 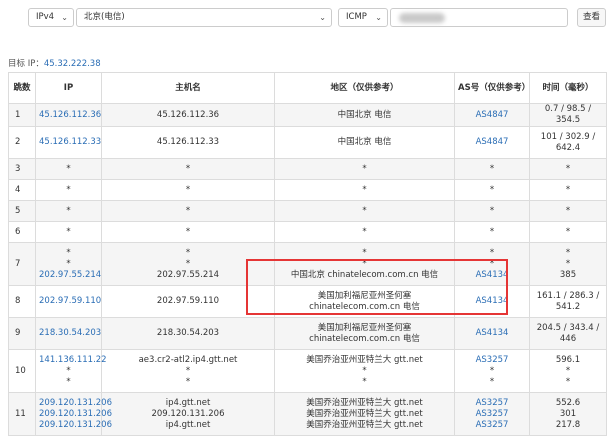 What do you see at coordinates (70, 115) in the screenshot?
I see `ip-link: 45.126.112.36` at bounding box center [70, 115].